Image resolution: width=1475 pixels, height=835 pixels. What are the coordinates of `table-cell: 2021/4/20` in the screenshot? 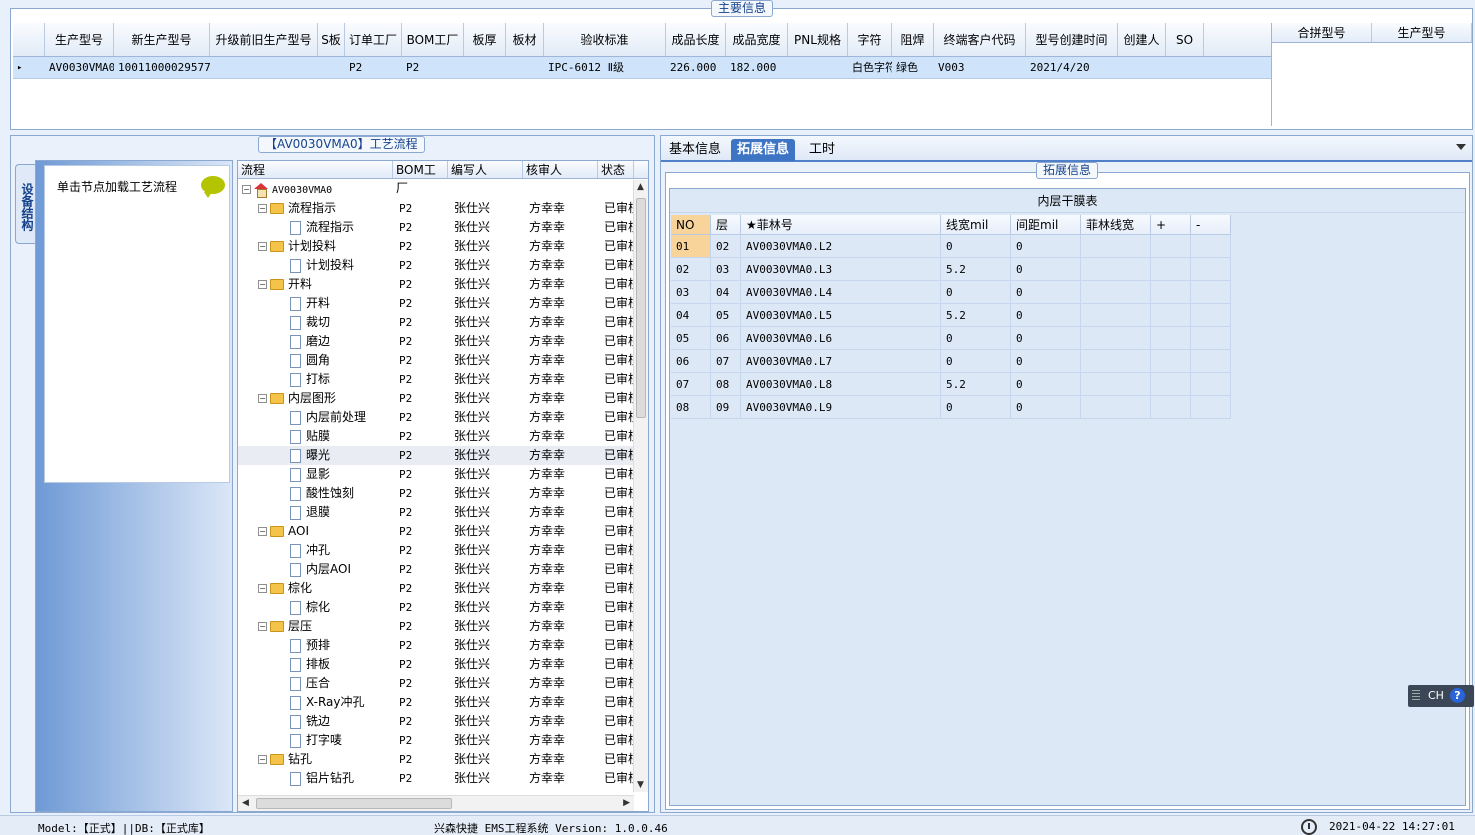 It's located at (1072, 67).